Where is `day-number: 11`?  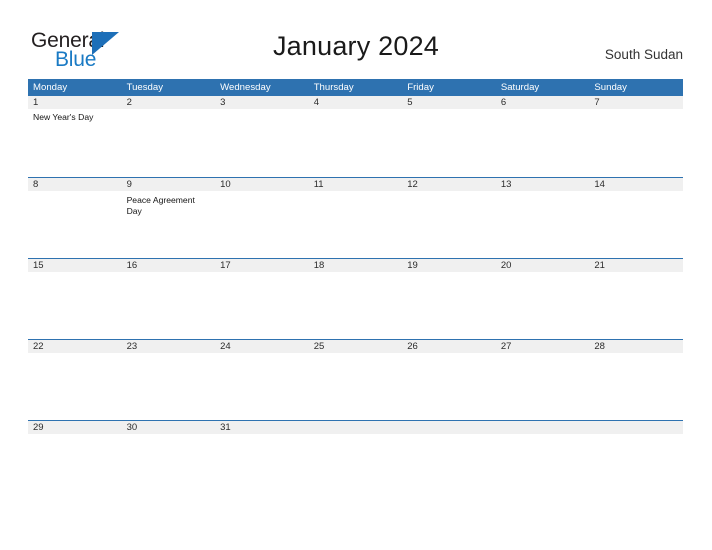
day-number: 11 is located at coordinates (318, 184).